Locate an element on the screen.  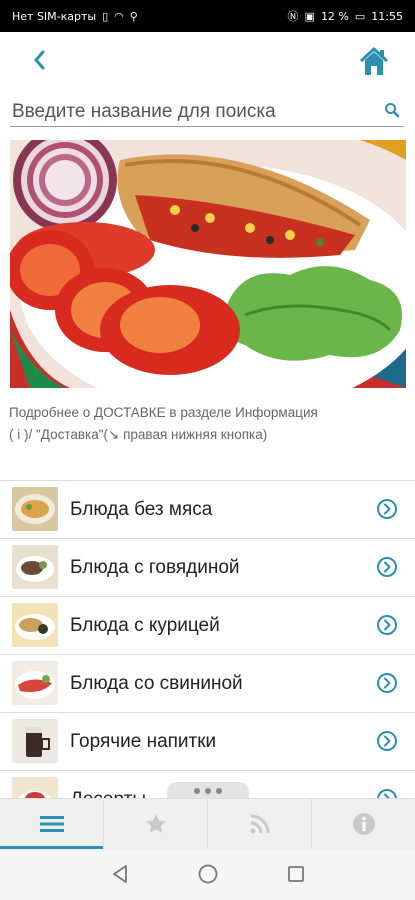
wifi-icon: ◠ is located at coordinates (119, 16).